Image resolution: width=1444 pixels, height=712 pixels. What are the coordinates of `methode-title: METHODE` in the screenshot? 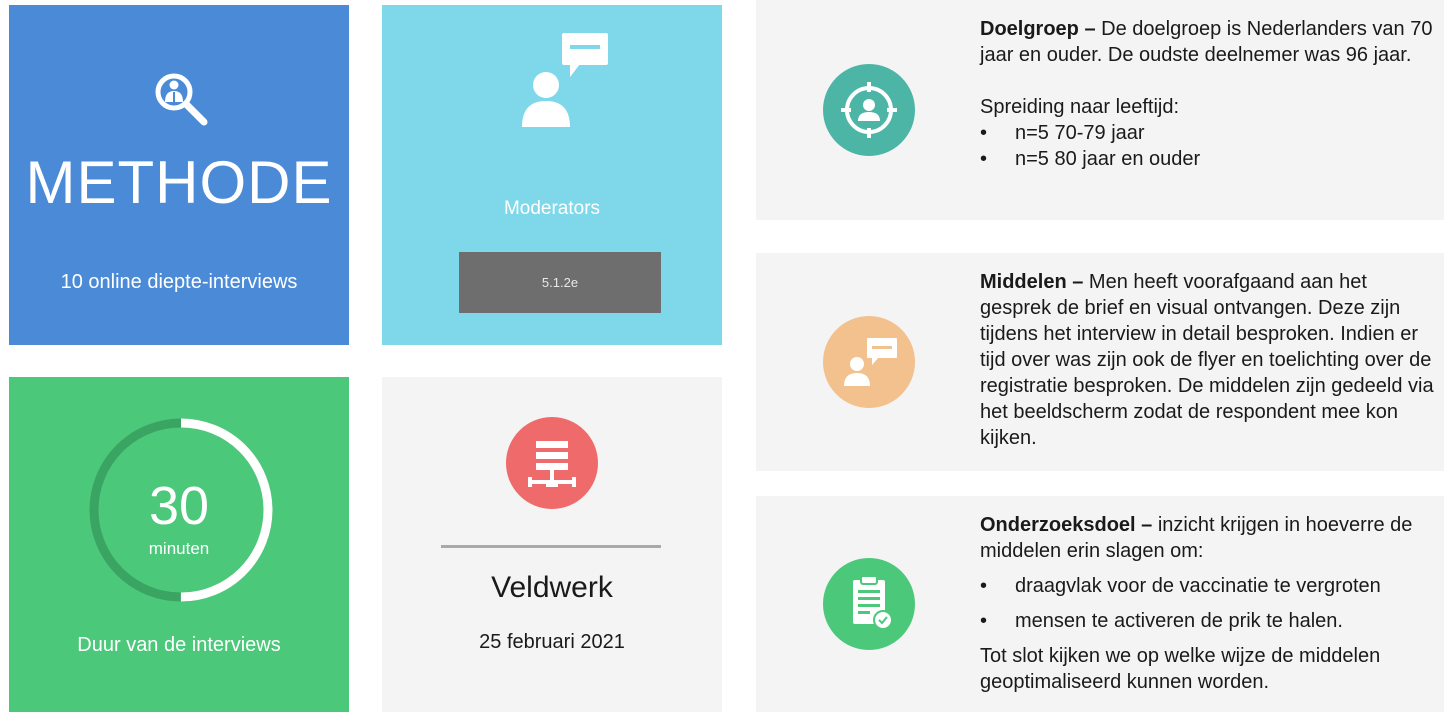 It's located at (179, 182).